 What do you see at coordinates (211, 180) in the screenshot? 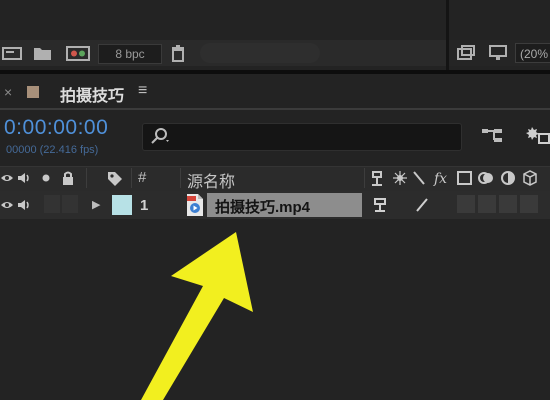
I see `source-name-header: 源名称` at bounding box center [211, 180].